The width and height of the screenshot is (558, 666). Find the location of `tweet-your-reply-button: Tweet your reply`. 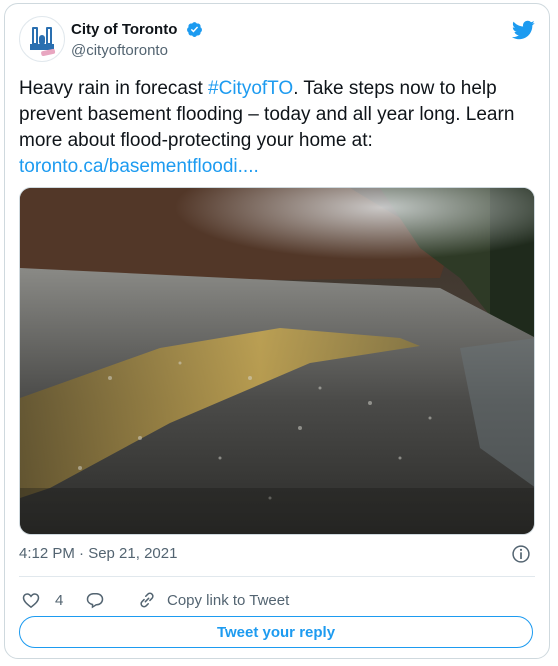

tweet-your-reply-button: Tweet your reply is located at coordinates (276, 632).